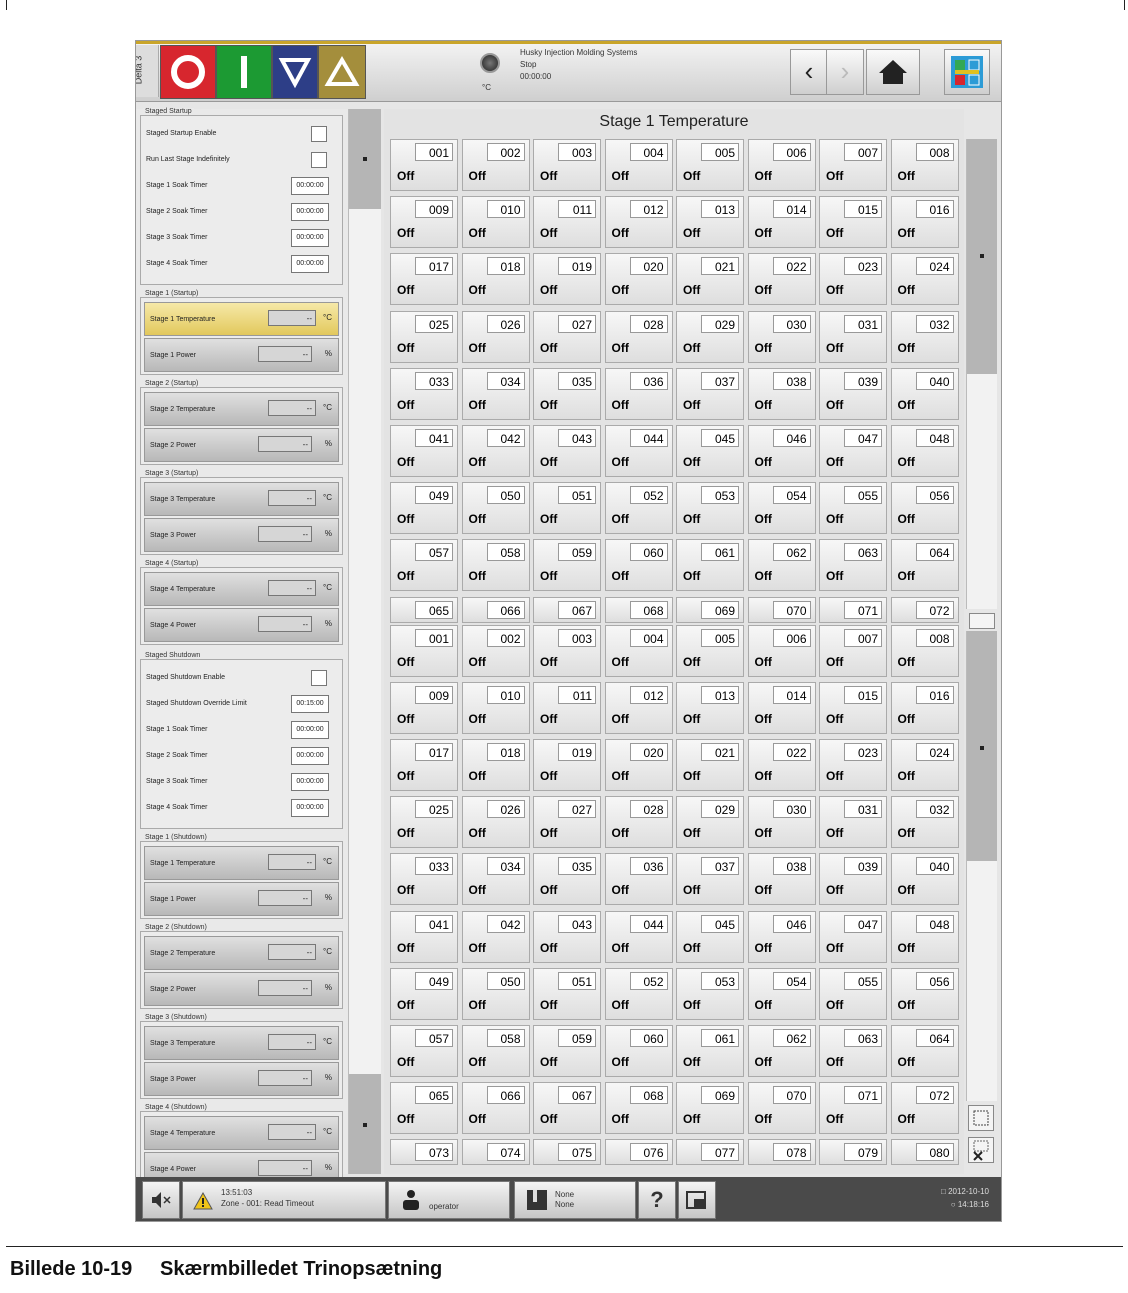  Describe the element at coordinates (241, 499) in the screenshot. I see `stage-setpoint-row: Stage 3 Temperature -- °C` at that location.